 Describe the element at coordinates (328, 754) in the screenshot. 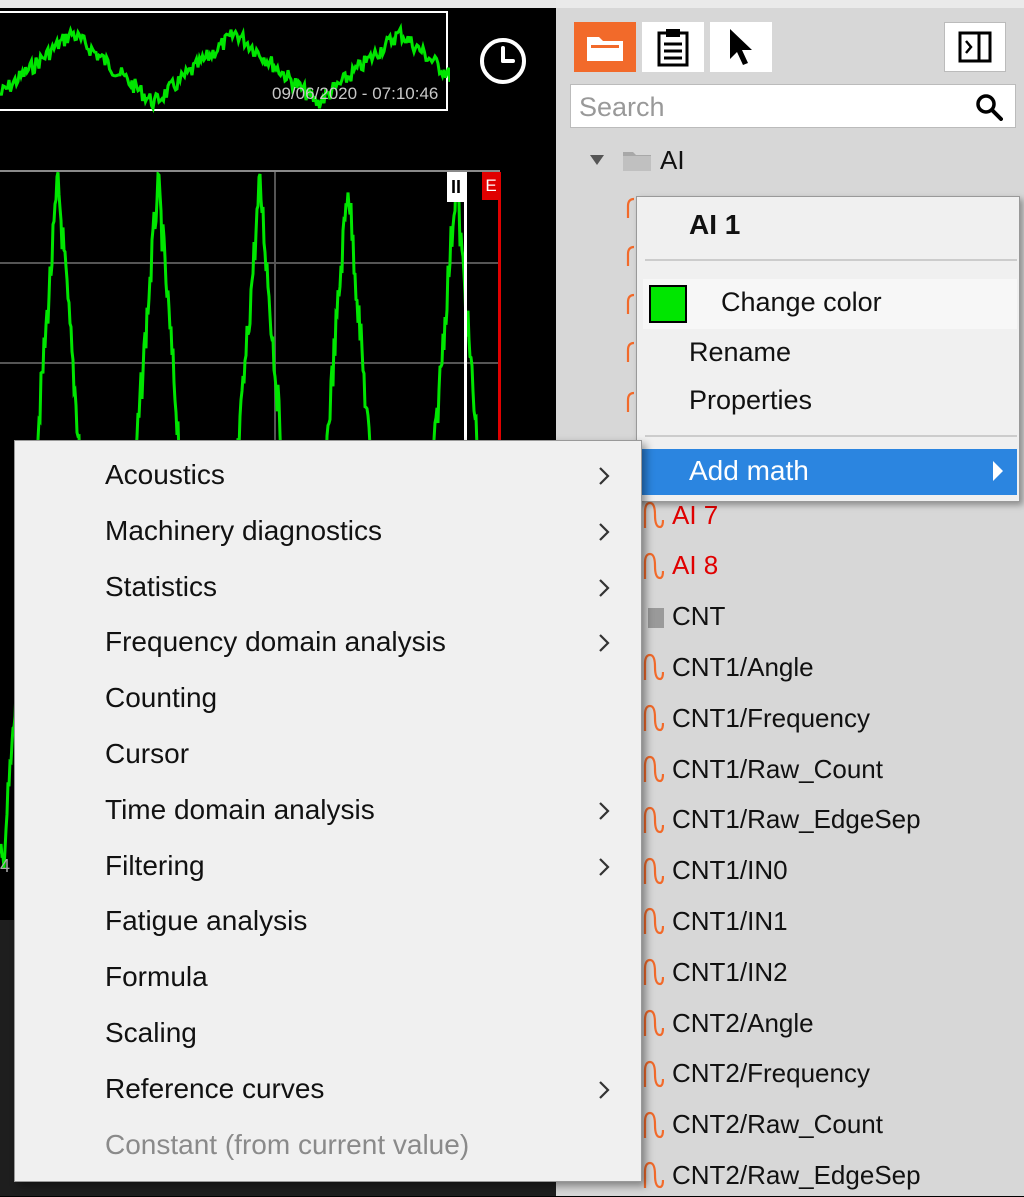

I see `math-menu-item: Cursor` at that location.